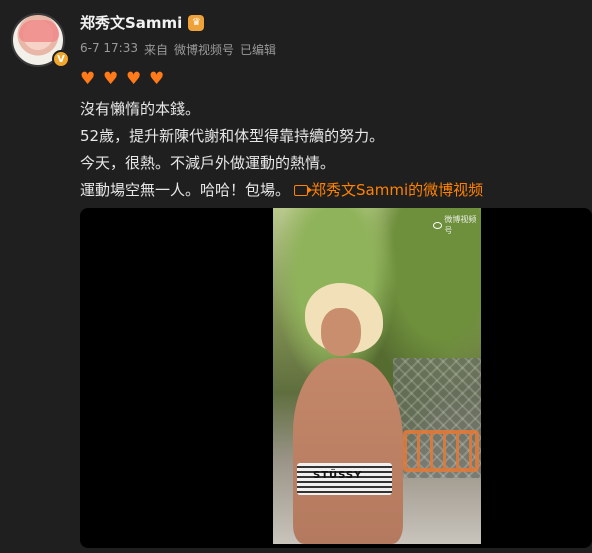 This screenshot has width=592, height=553. I want to click on avatar-hair, so click(39, 31).